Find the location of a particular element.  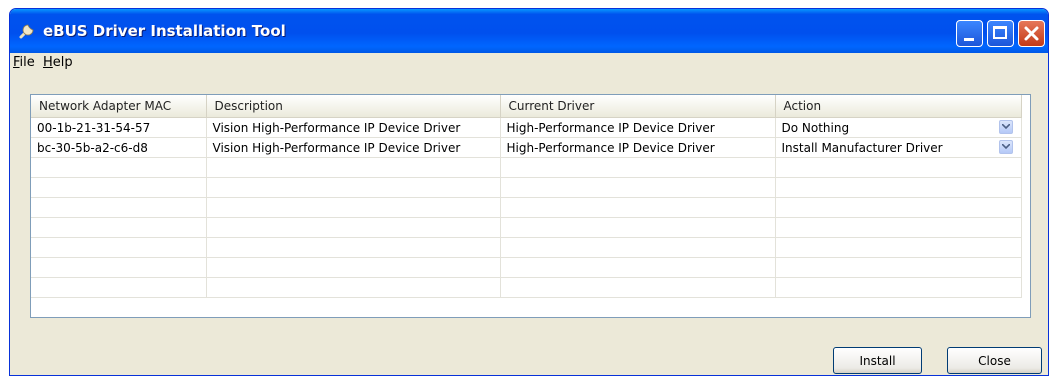

menu-file-rest: ile is located at coordinates (27, 62).